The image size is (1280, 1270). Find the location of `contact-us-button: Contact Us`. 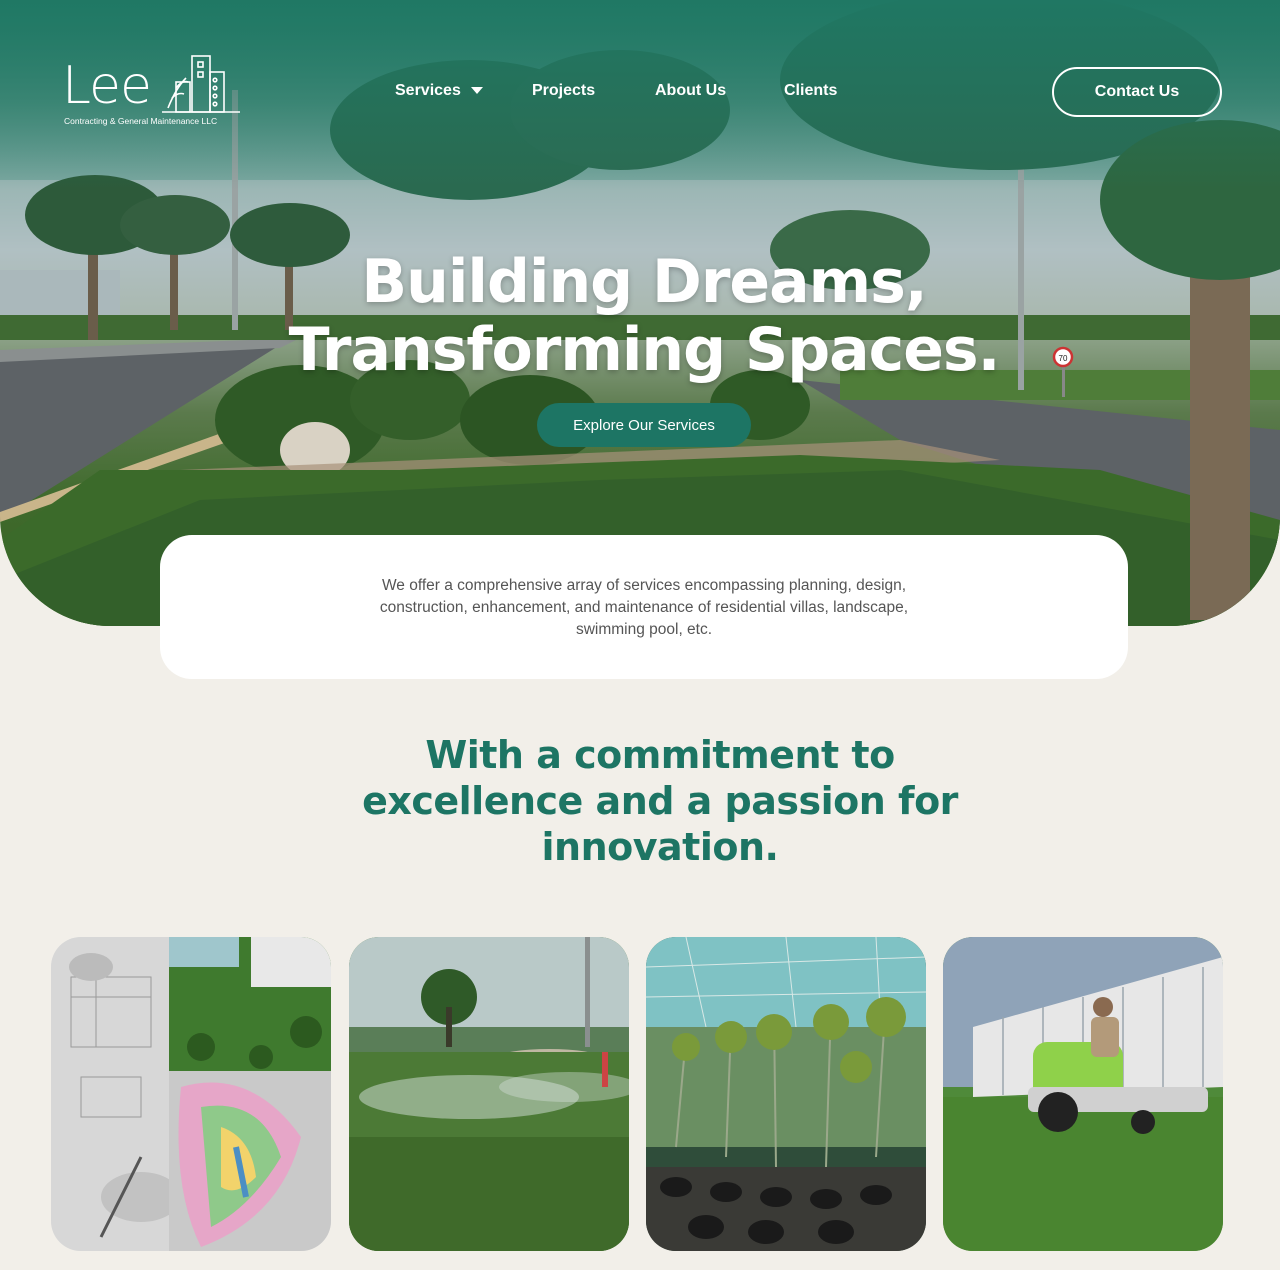

contact-us-button: Contact Us is located at coordinates (1137, 92).